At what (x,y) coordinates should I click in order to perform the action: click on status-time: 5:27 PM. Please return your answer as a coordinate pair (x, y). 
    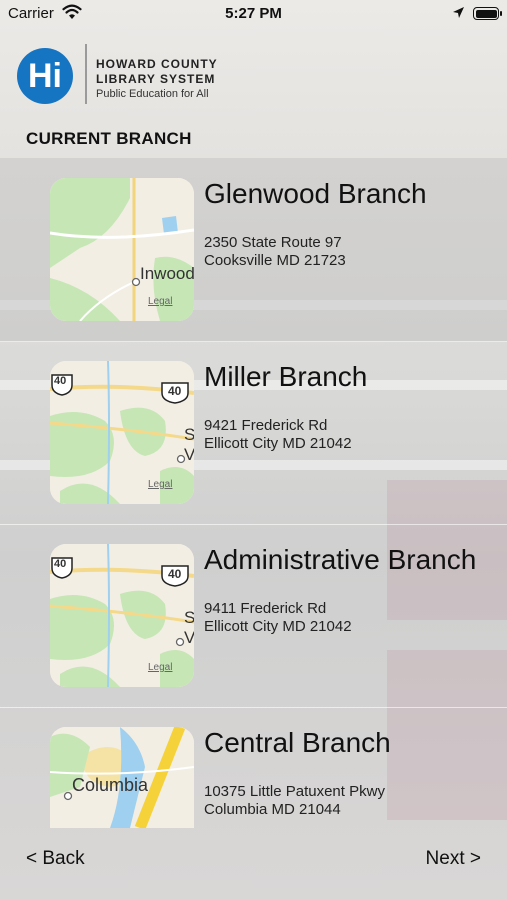
    Looking at the image, I should click on (253, 13).